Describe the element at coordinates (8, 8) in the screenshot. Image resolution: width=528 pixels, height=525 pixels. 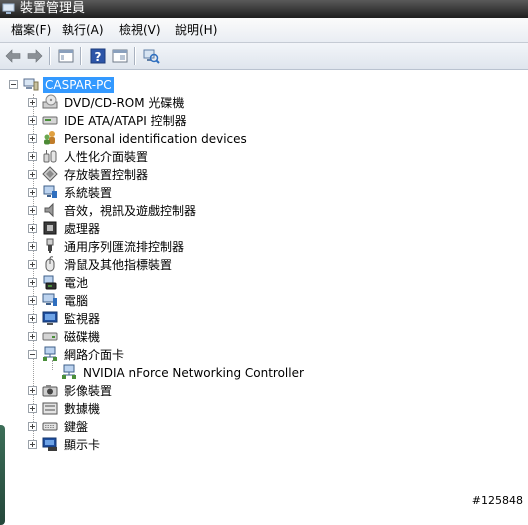
I see `device-manager-icon` at that location.